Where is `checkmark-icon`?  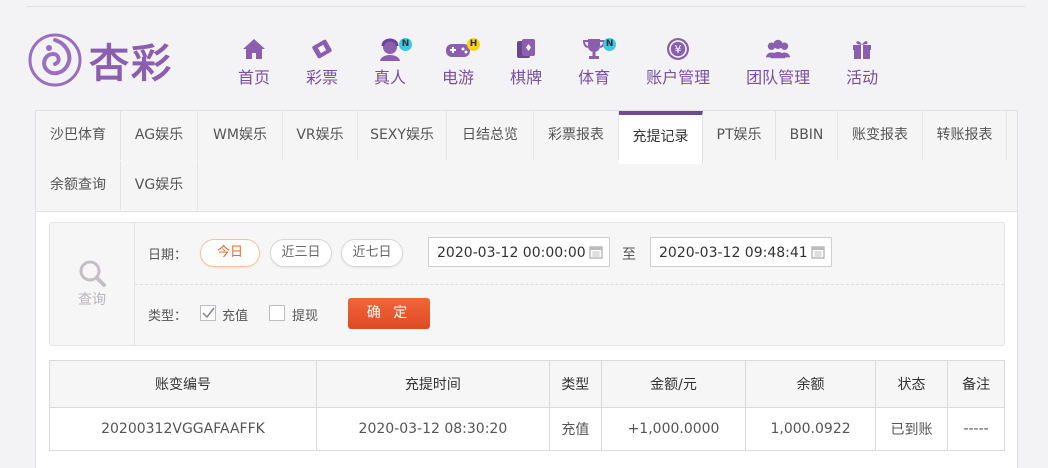 checkmark-icon is located at coordinates (208, 313).